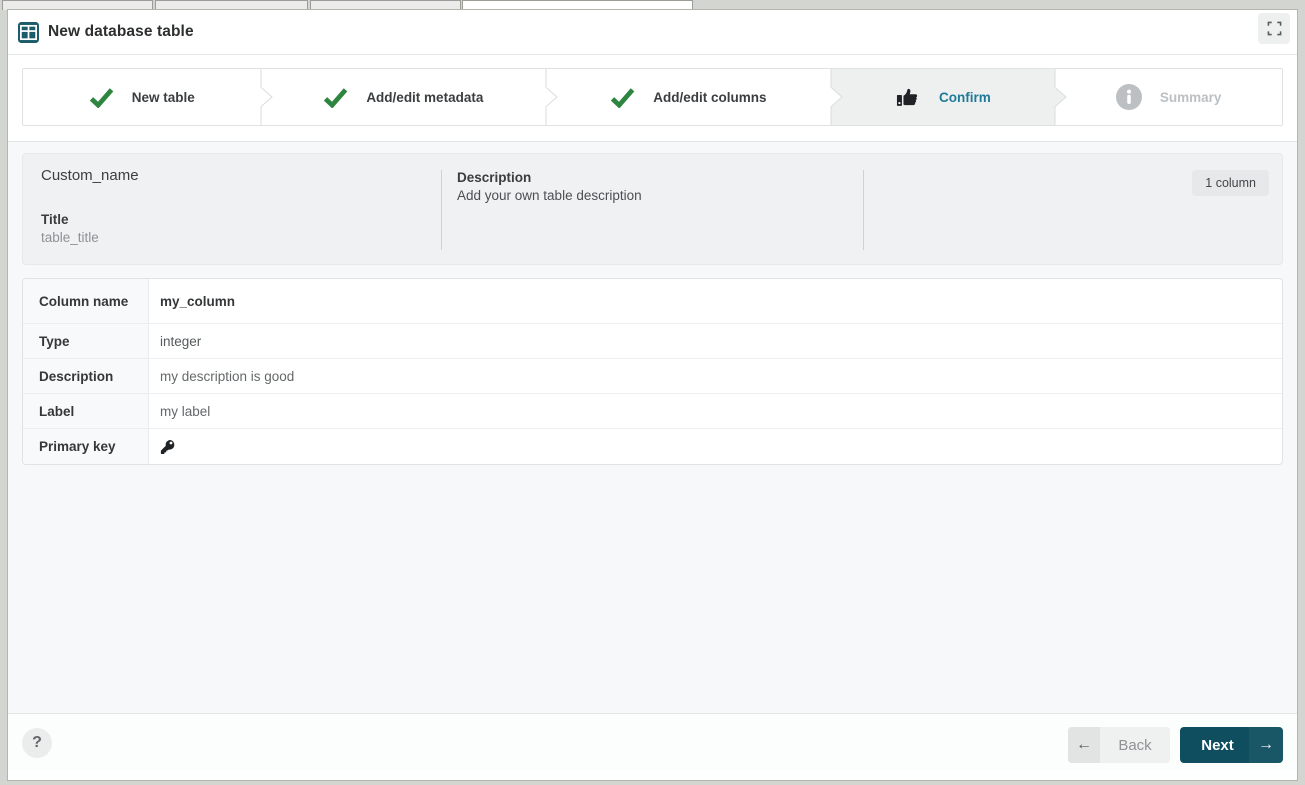 This screenshot has height=785, width=1305. Describe the element at coordinates (1266, 745) in the screenshot. I see `arrow-right-icon: →` at that location.